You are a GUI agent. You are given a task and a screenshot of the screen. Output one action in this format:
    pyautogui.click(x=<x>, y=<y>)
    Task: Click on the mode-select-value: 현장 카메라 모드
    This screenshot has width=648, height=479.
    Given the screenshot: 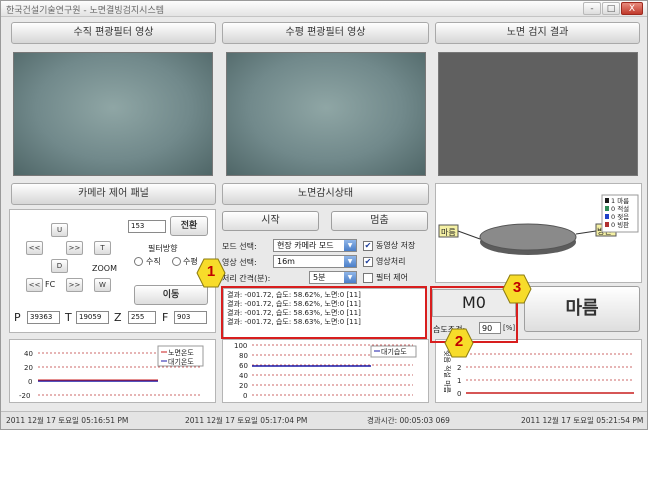 What is the action you would take?
    pyautogui.click(x=305, y=245)
    